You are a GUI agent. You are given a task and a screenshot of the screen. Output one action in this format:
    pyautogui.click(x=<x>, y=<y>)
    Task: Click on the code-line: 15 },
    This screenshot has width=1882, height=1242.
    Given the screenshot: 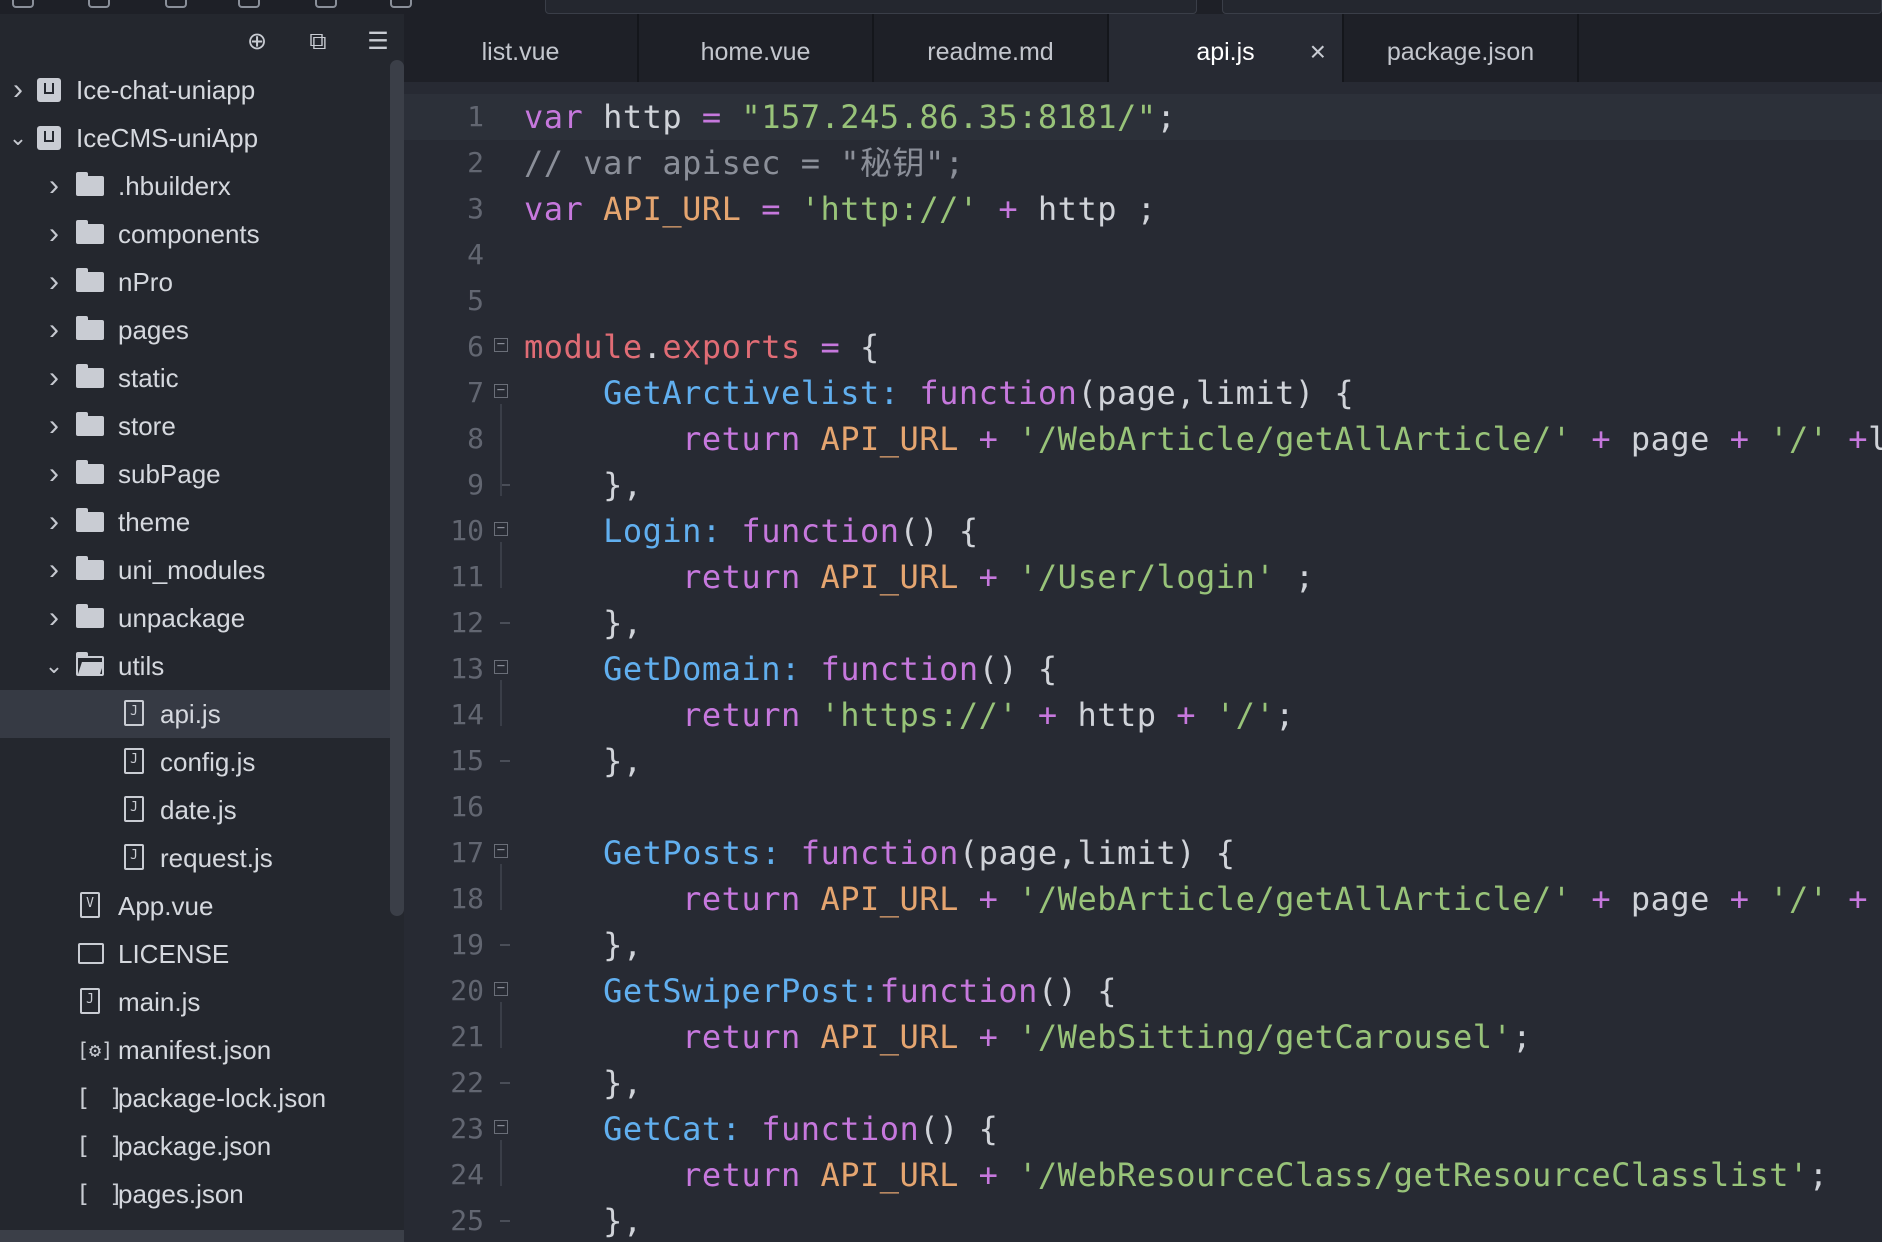 What is the action you would take?
    pyautogui.click(x=1143, y=761)
    